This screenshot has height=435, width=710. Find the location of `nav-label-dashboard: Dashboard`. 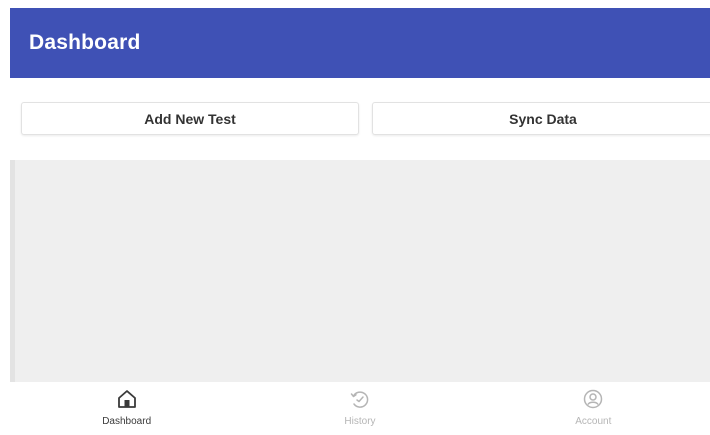

nav-label-dashboard: Dashboard is located at coordinates (127, 421).